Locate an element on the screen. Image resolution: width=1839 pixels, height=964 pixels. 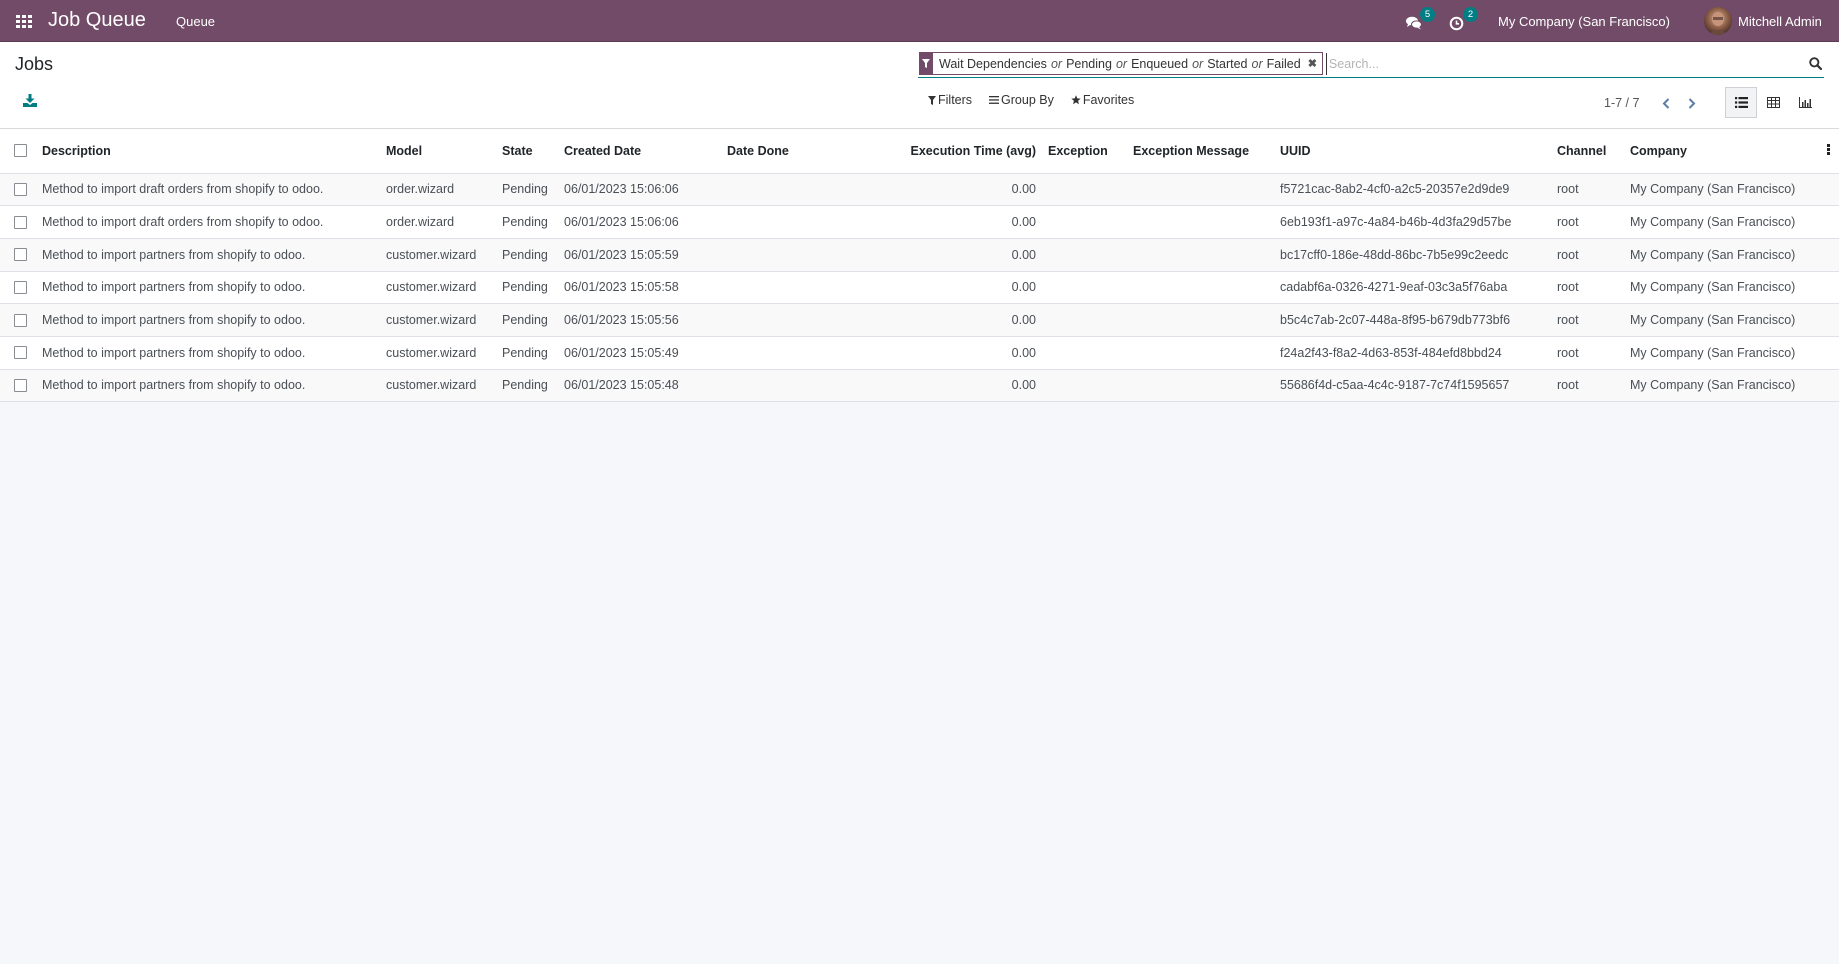
facet-remove-icon: ✖ is located at coordinates (1312, 63).